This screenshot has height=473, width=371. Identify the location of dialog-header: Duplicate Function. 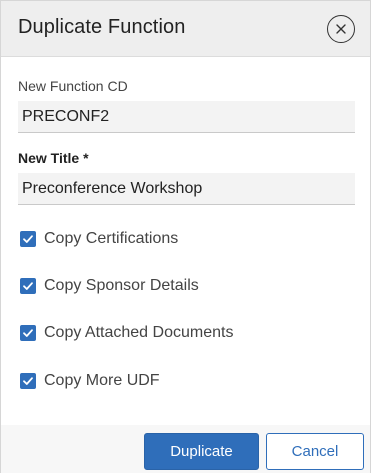
(185, 29).